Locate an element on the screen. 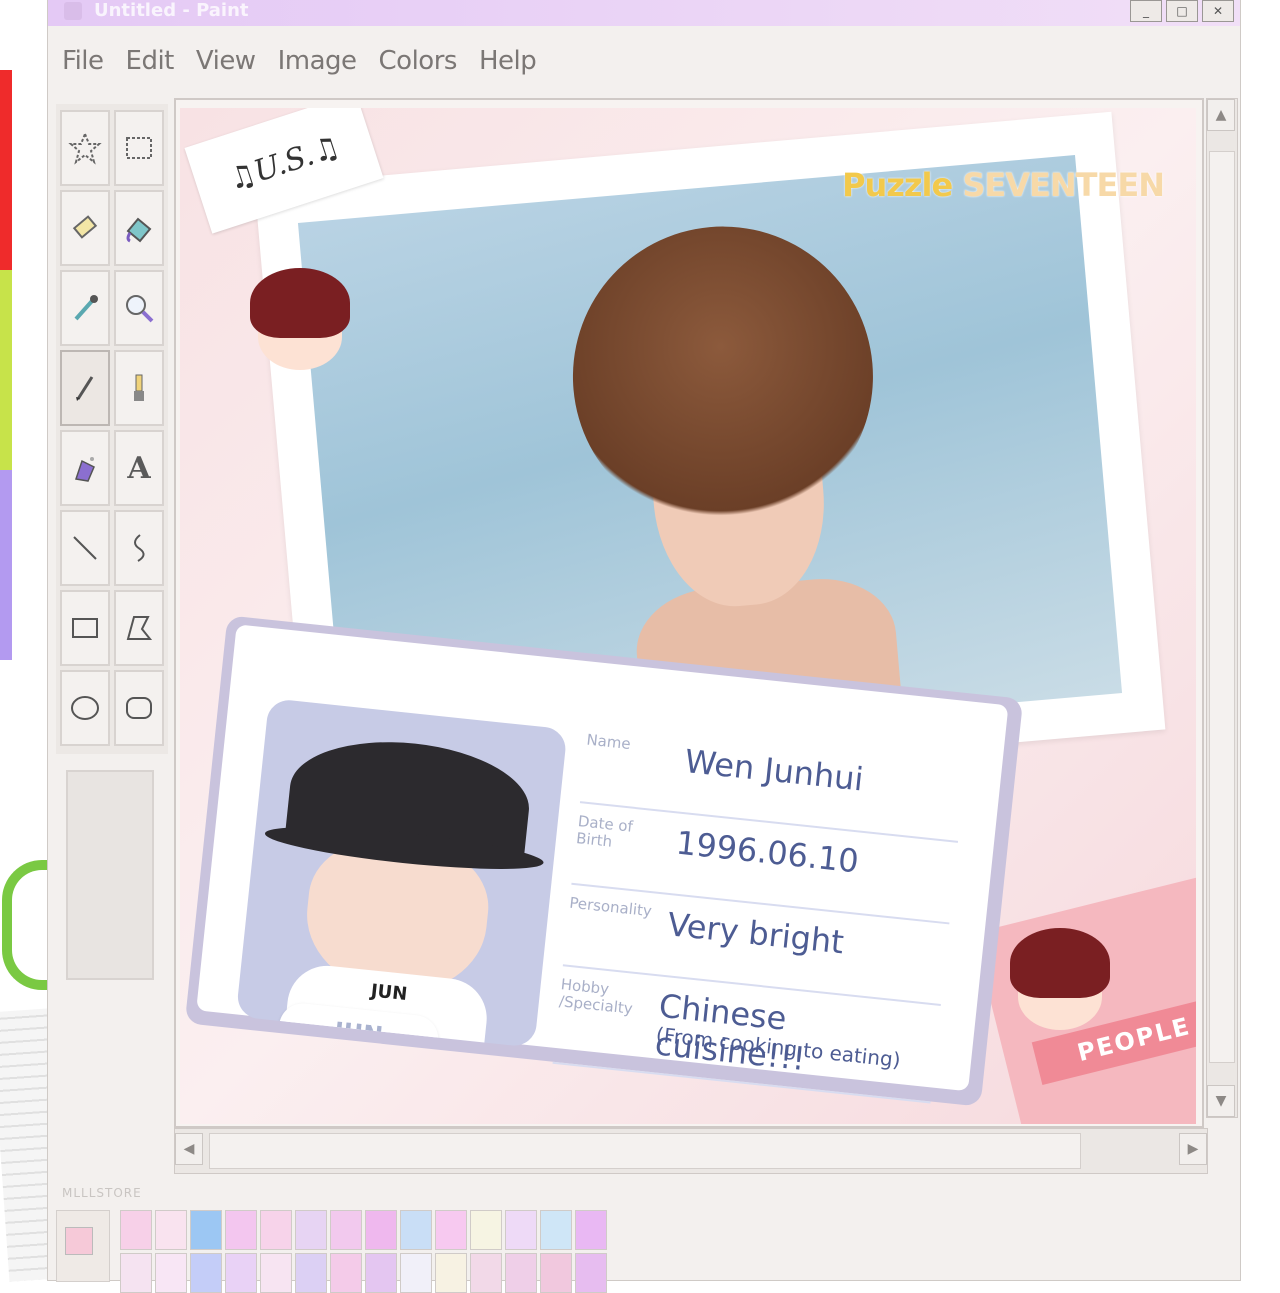 Image resolution: width=1280 pixels, height=1293 pixels. chibi-head-bottom-right is located at coordinates (1060, 983).